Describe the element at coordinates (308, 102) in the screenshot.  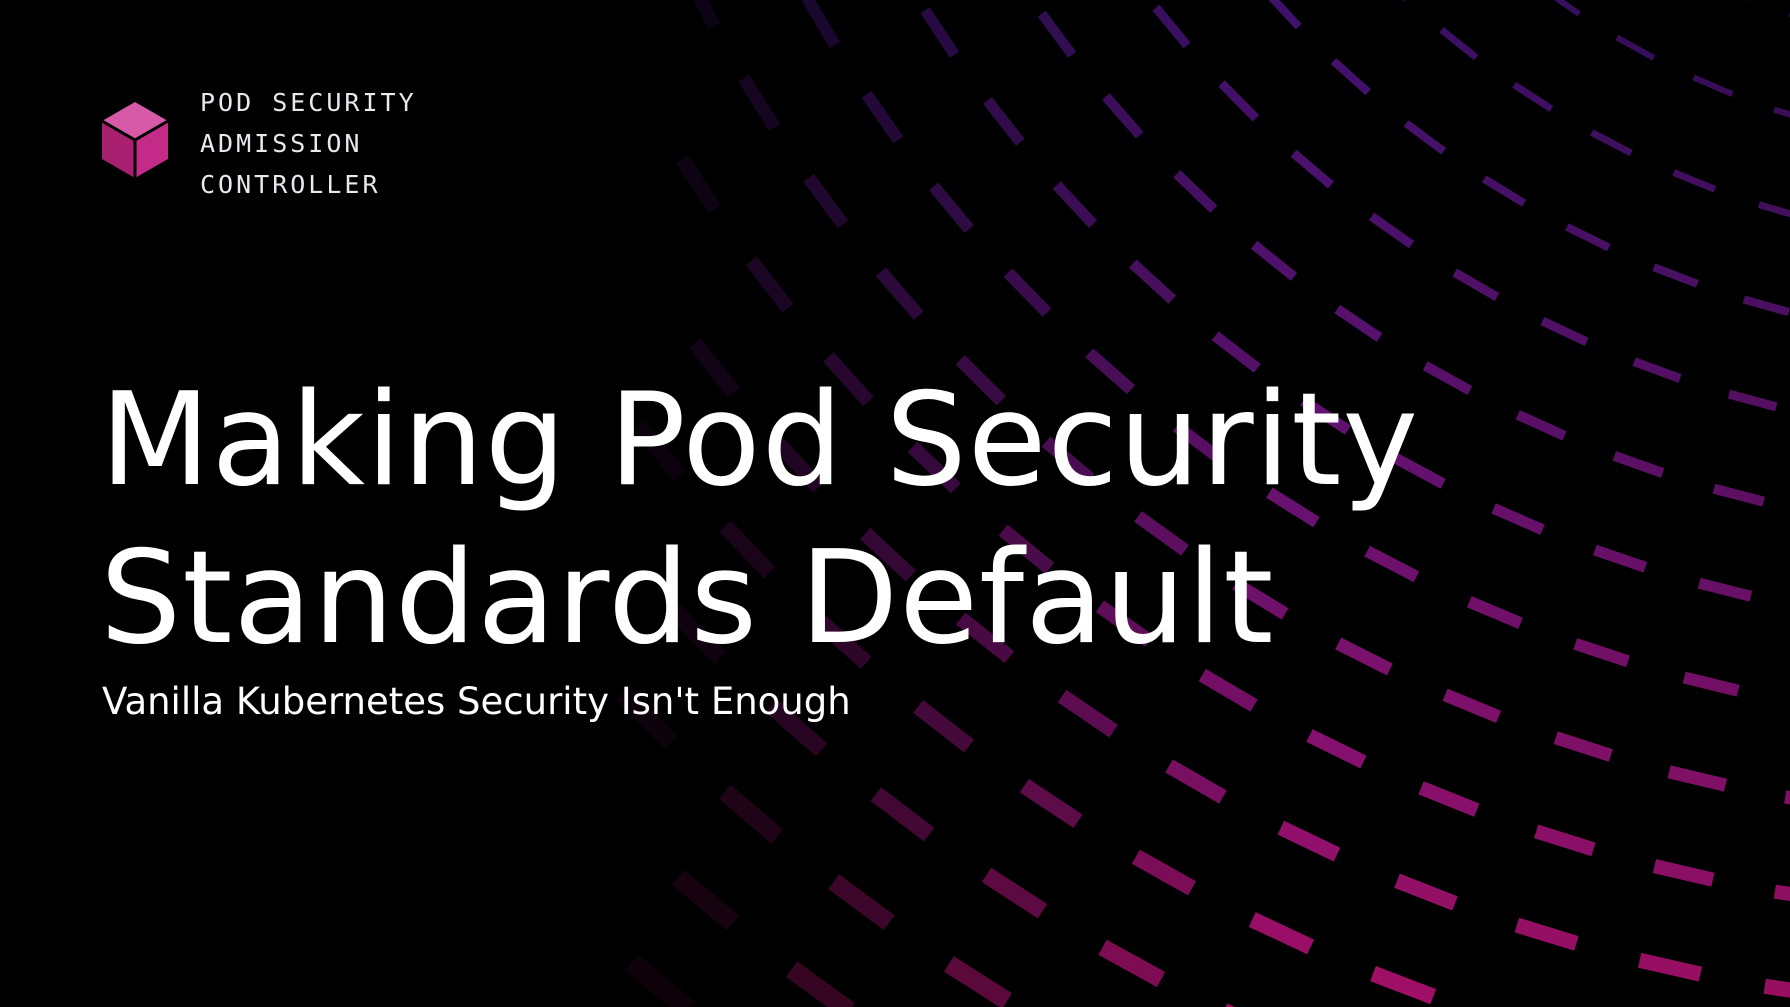
I see `brand-line-1: POD SECURITY` at that location.